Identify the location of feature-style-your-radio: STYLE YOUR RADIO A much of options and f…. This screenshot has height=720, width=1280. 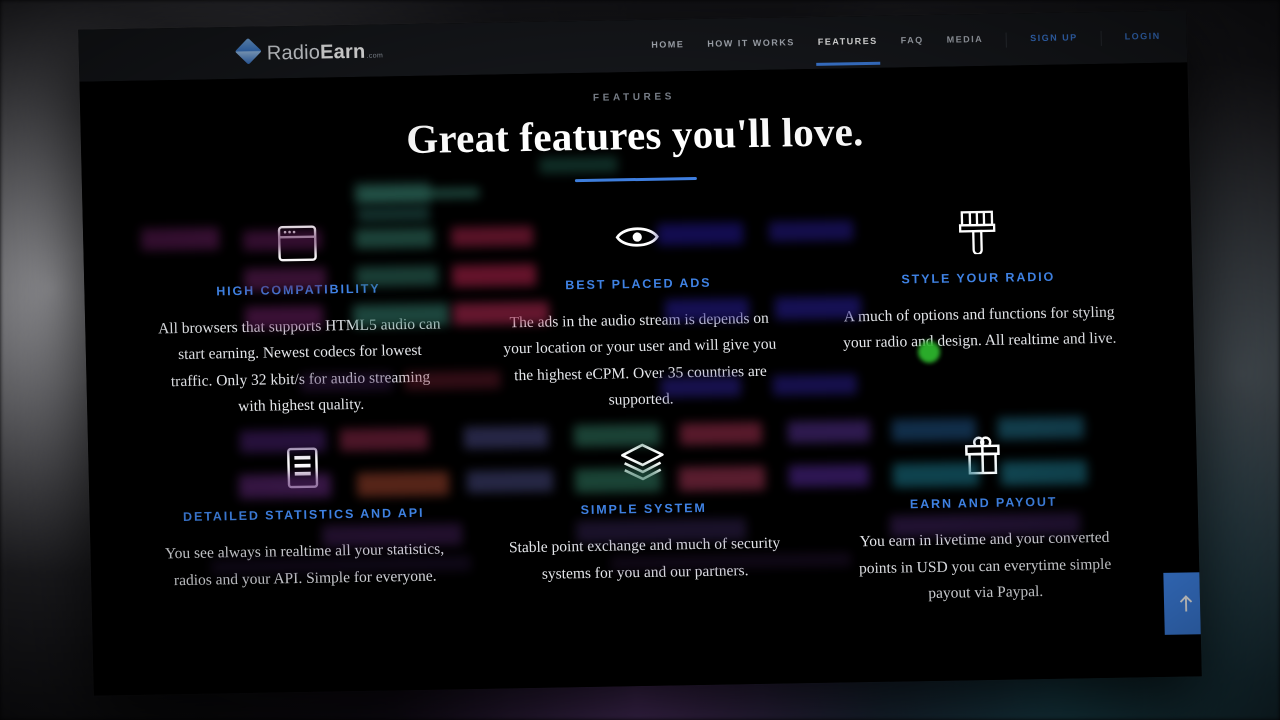
(979, 306).